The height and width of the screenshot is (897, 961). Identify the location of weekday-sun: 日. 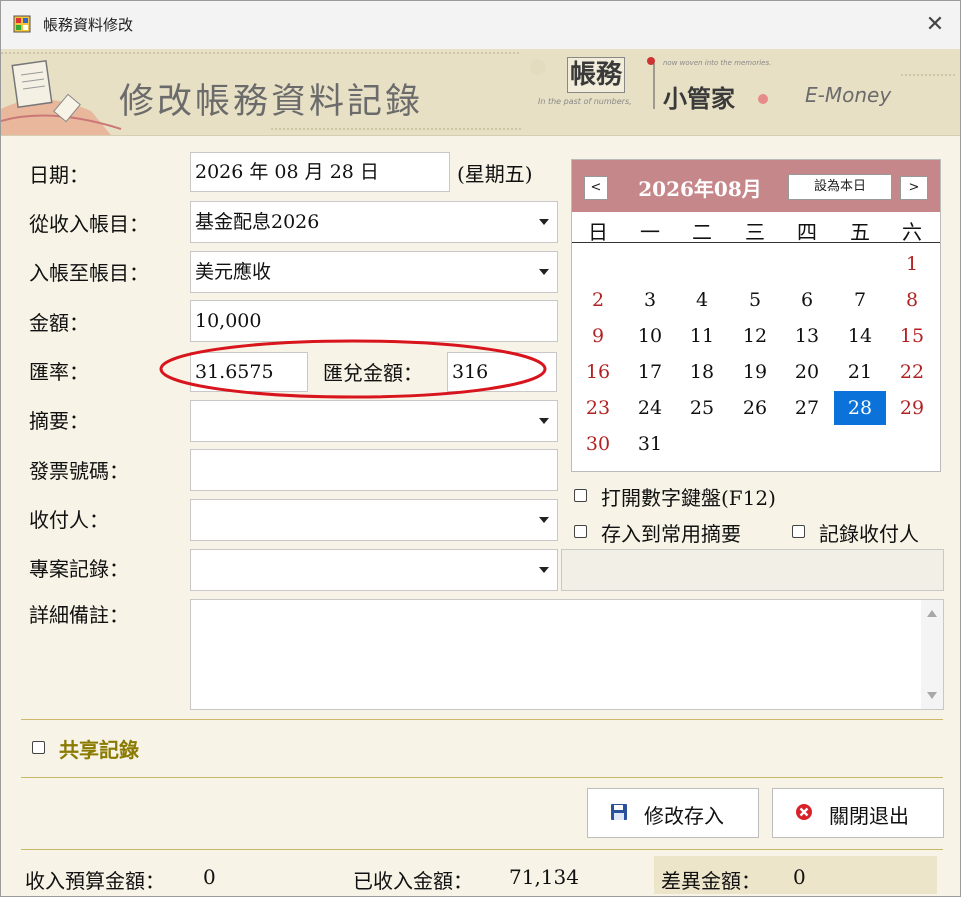
(598, 232).